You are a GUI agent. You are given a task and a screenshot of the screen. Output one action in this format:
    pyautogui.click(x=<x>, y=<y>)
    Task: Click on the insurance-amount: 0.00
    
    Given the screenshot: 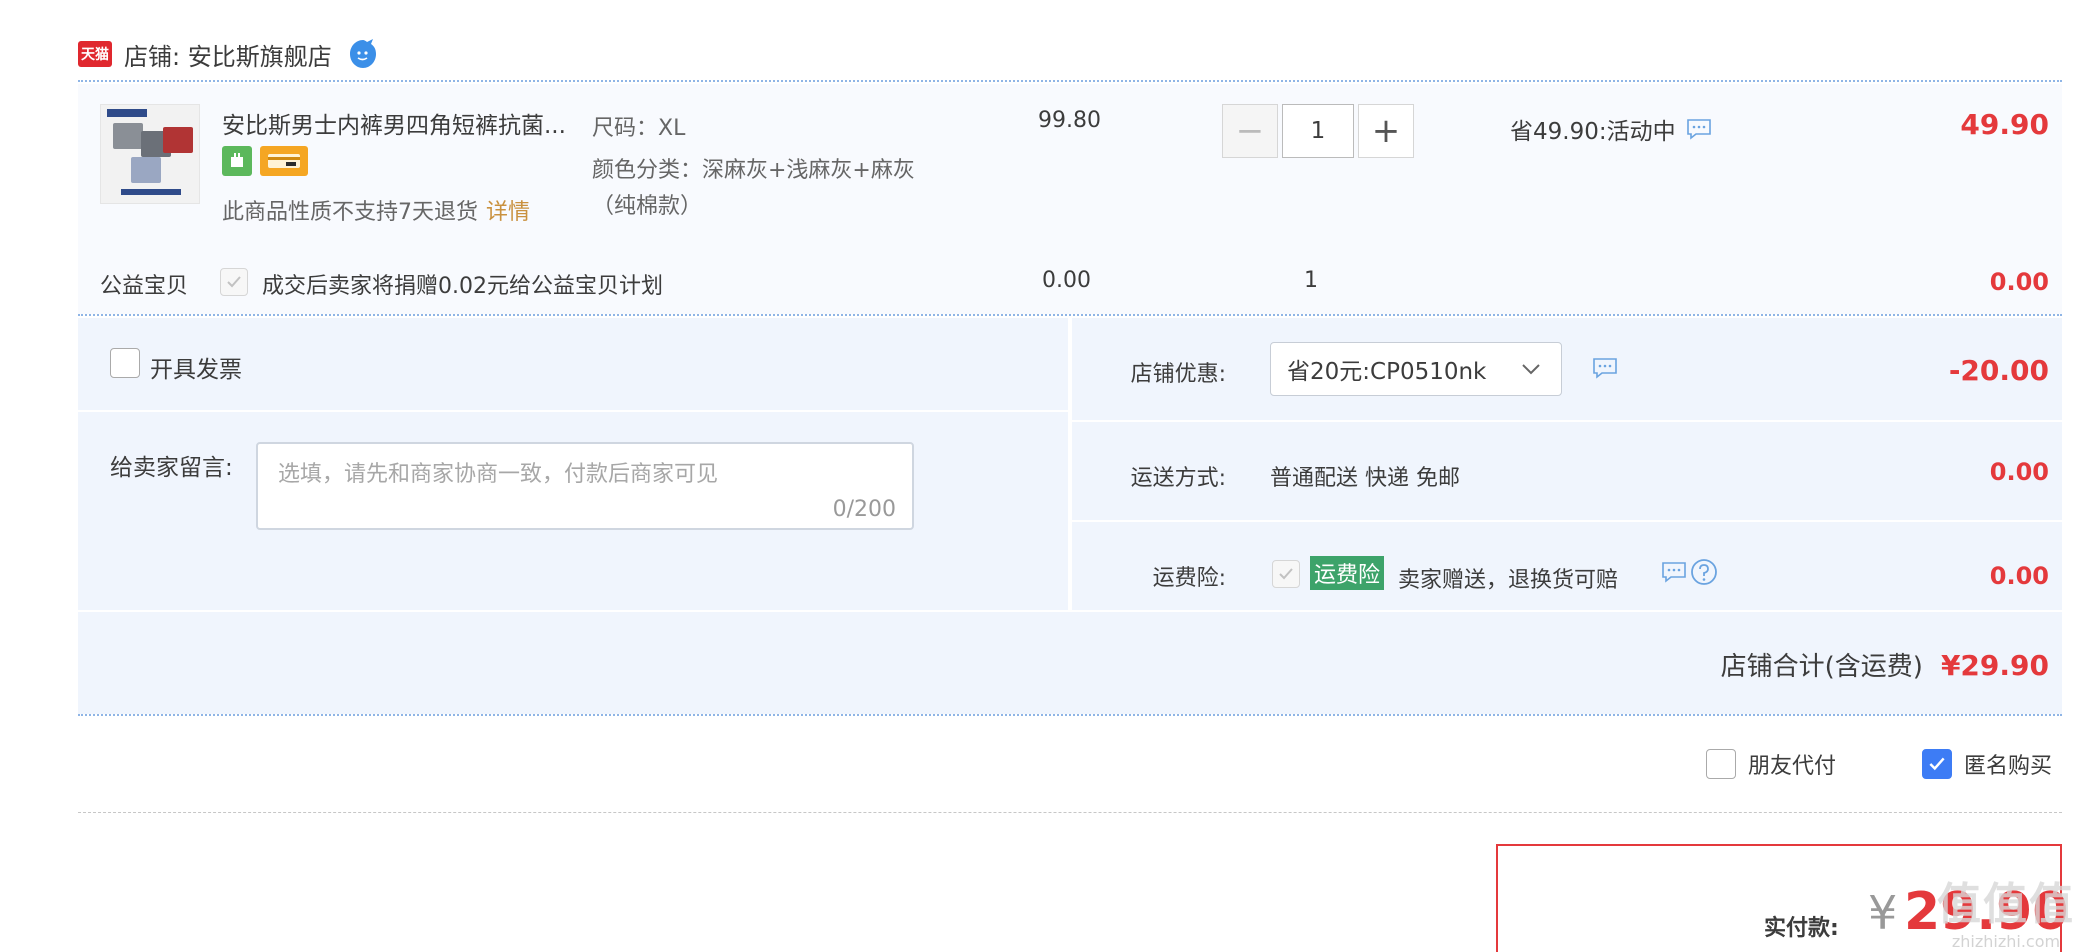 What is the action you would take?
    pyautogui.click(x=2019, y=576)
    